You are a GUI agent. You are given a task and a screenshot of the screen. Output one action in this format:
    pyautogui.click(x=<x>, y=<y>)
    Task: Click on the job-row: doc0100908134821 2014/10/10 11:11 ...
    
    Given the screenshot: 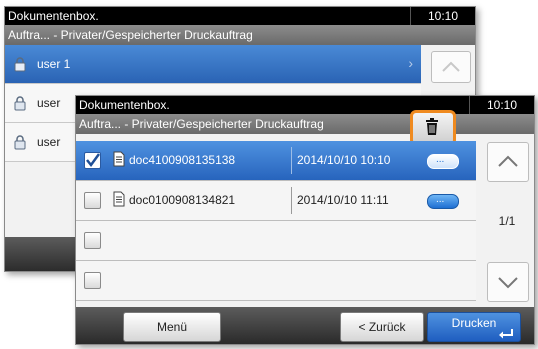 What is the action you would take?
    pyautogui.click(x=276, y=201)
    